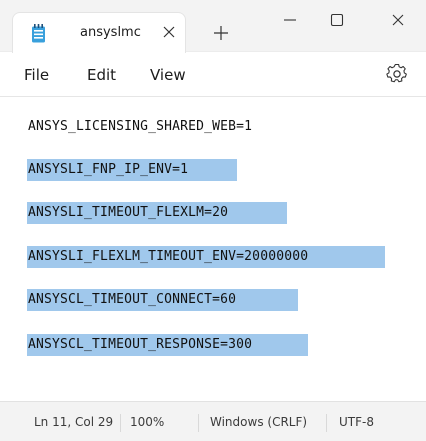 The height and width of the screenshot is (441, 426). I want to click on cursor-position: Ln 11, Col 29, so click(74, 422).